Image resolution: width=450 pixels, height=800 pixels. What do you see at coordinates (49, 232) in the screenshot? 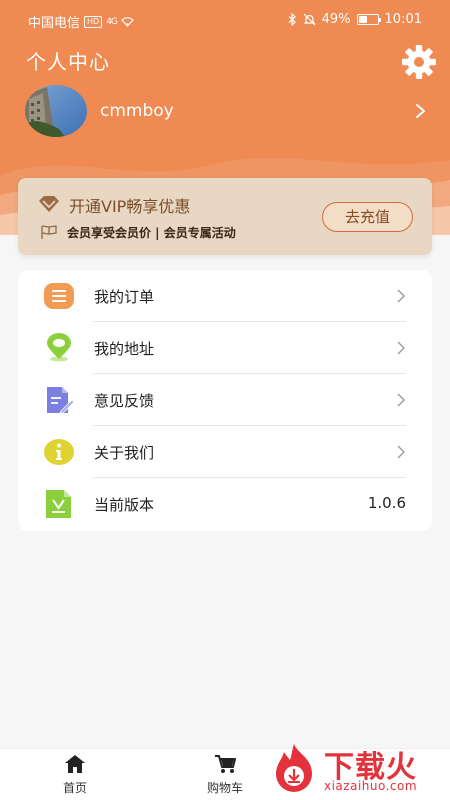
I see `flag-icon` at bounding box center [49, 232].